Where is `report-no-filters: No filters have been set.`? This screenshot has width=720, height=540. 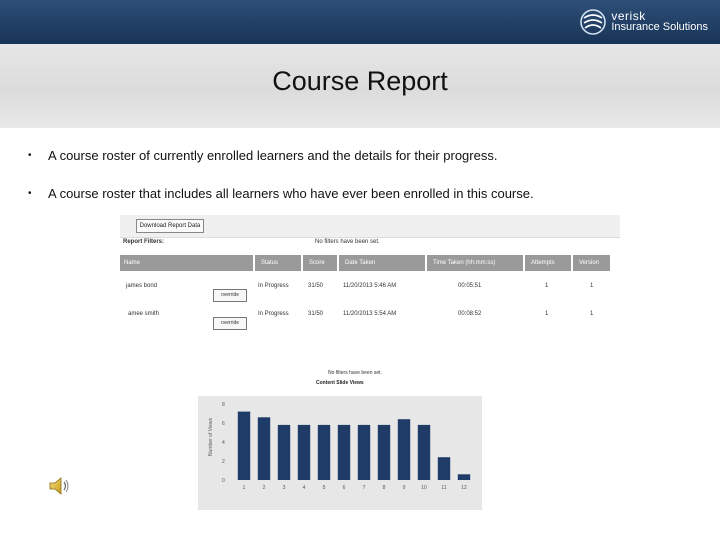
report-no-filters: No filters have been set. is located at coordinates (347, 242).